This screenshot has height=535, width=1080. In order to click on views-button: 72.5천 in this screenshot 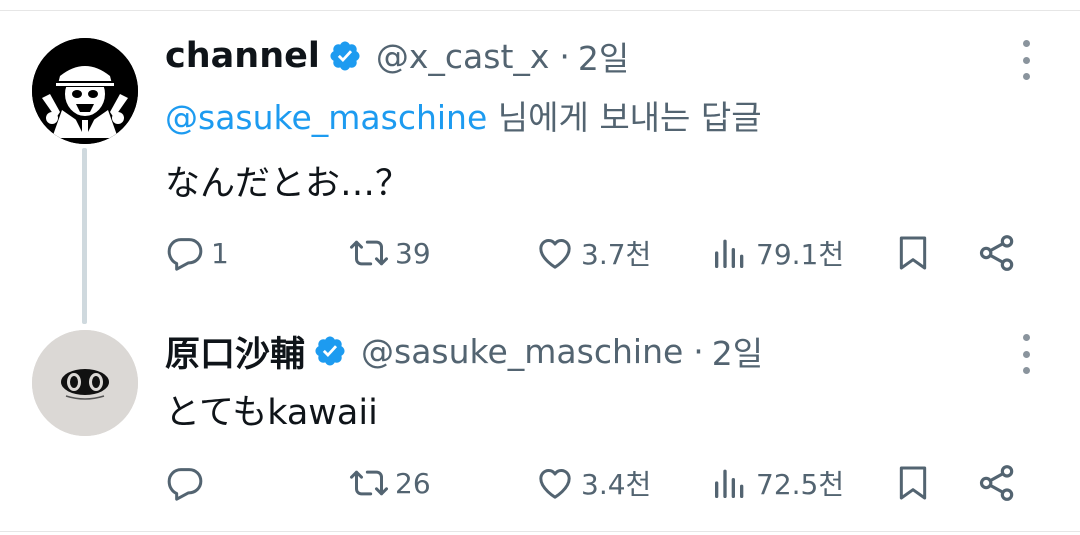, I will do `click(777, 483)`.